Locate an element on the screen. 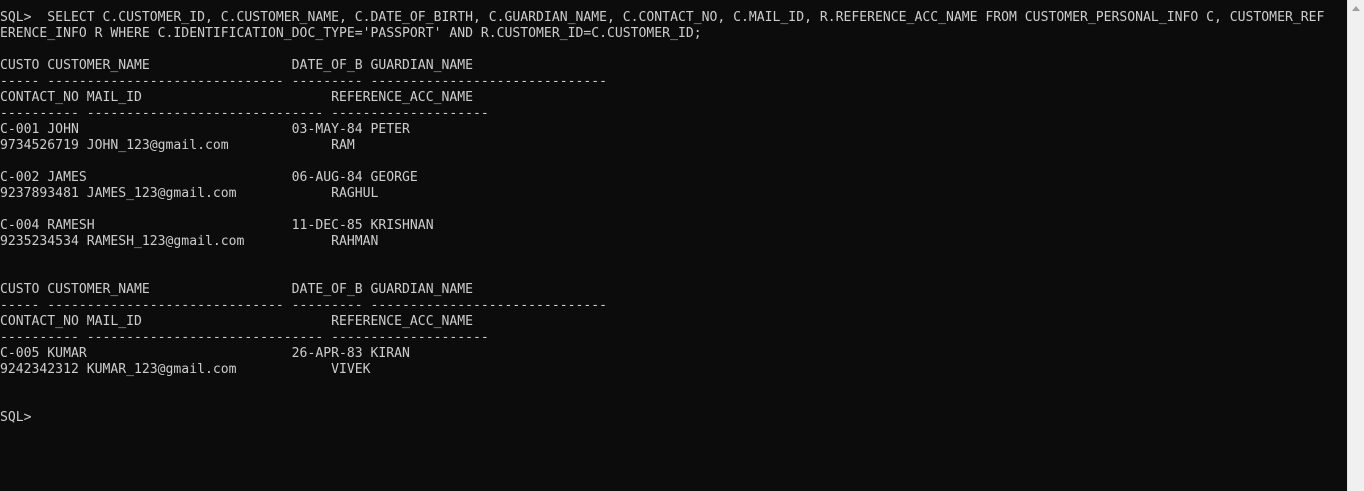  result-row: C-001 JOHN 03-MAY-84 PETER is located at coordinates (205, 129).